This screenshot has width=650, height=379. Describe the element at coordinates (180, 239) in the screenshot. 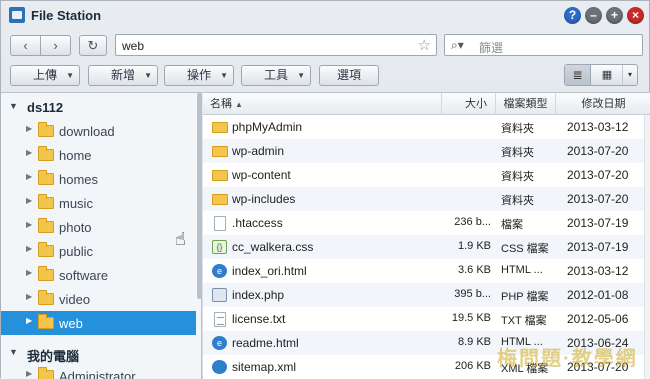

I see `hand-cursor-icon: ☝` at that location.